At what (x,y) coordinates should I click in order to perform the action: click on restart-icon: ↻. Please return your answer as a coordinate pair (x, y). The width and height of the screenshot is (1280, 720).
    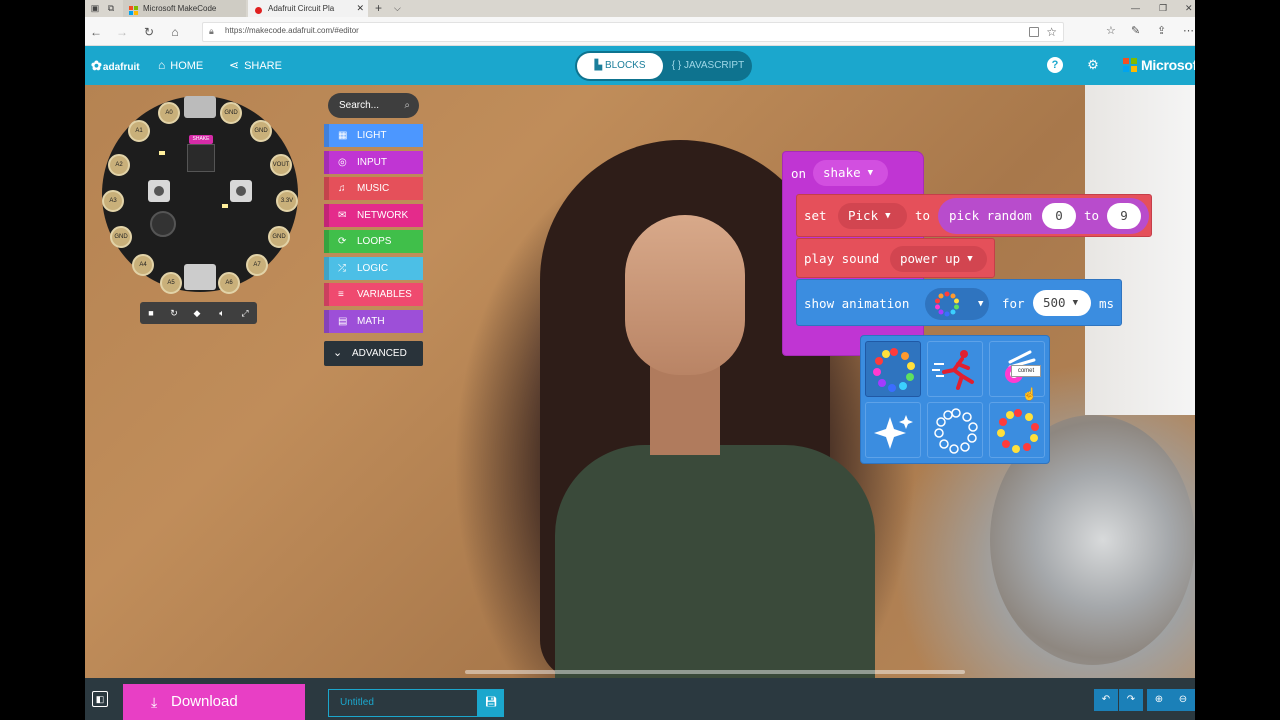
    Looking at the image, I should click on (174, 313).